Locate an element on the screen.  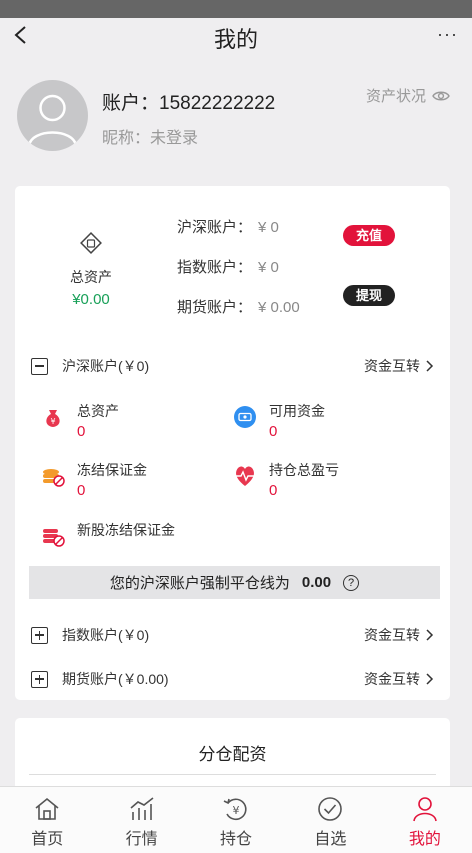
divider is located at coordinates (232, 774).